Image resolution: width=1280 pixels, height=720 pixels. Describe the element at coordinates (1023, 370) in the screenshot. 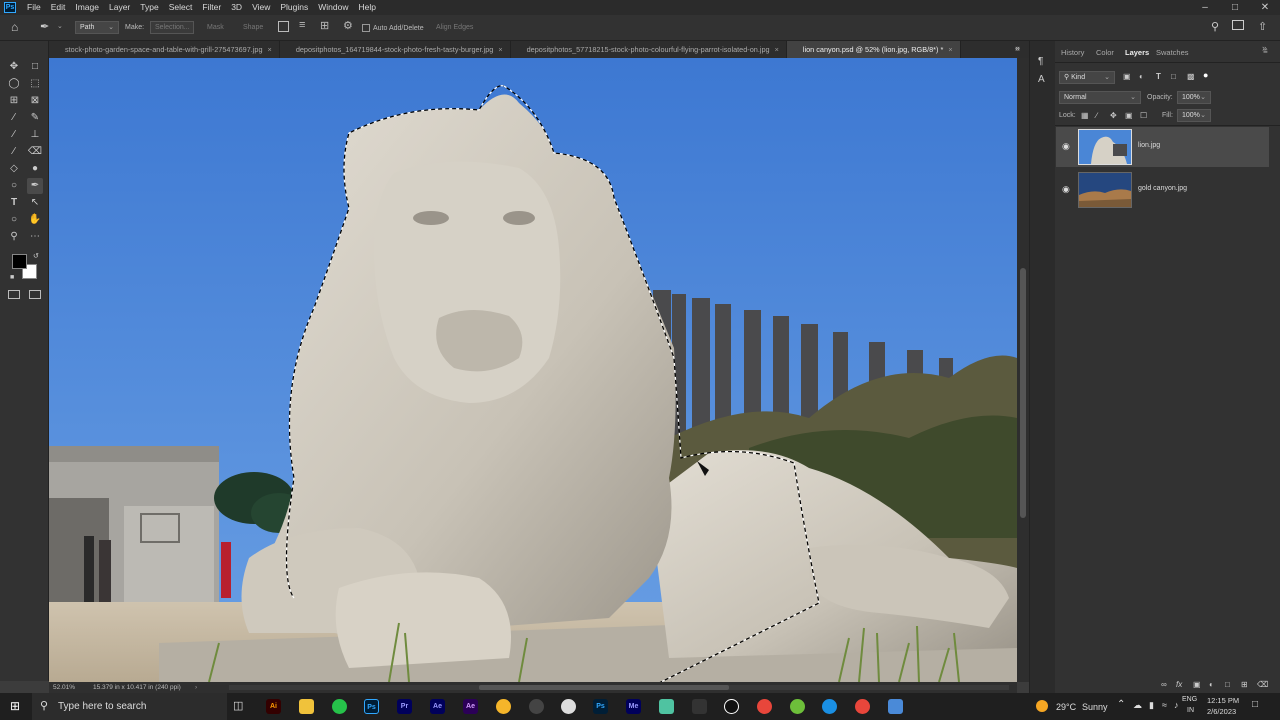

I see `vertical-scrollbar` at that location.